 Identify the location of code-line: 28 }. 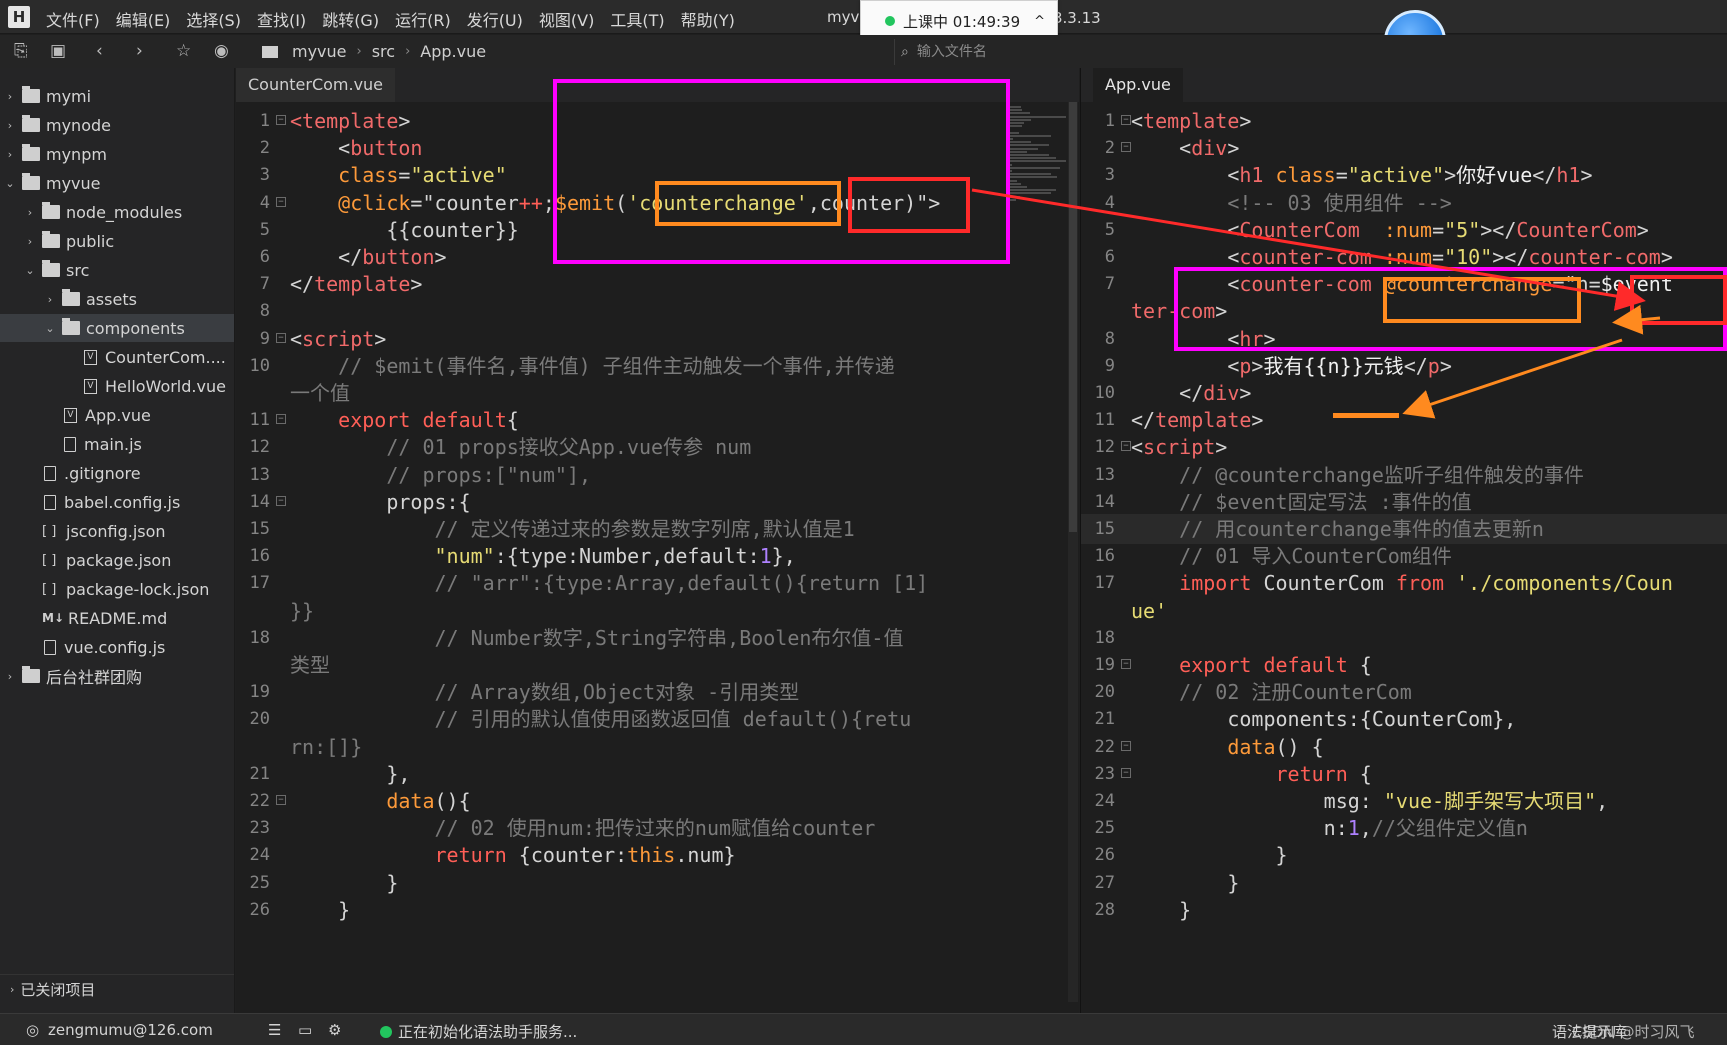
(1404, 910).